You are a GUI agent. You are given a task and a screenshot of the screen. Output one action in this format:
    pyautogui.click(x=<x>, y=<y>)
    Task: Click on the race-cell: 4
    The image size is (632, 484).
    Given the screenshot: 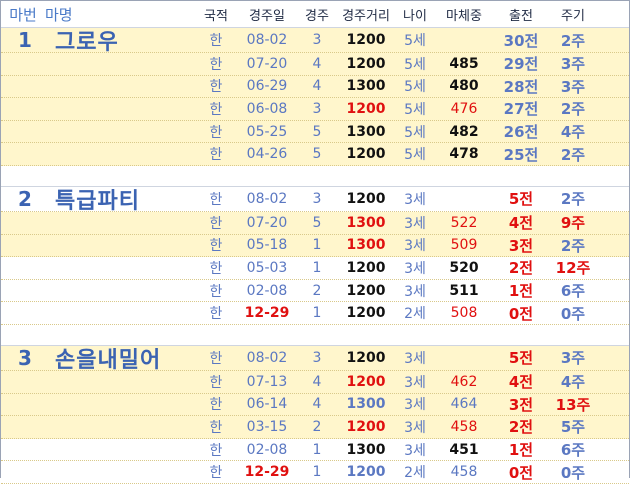 What is the action you would take?
    pyautogui.click(x=317, y=381)
    